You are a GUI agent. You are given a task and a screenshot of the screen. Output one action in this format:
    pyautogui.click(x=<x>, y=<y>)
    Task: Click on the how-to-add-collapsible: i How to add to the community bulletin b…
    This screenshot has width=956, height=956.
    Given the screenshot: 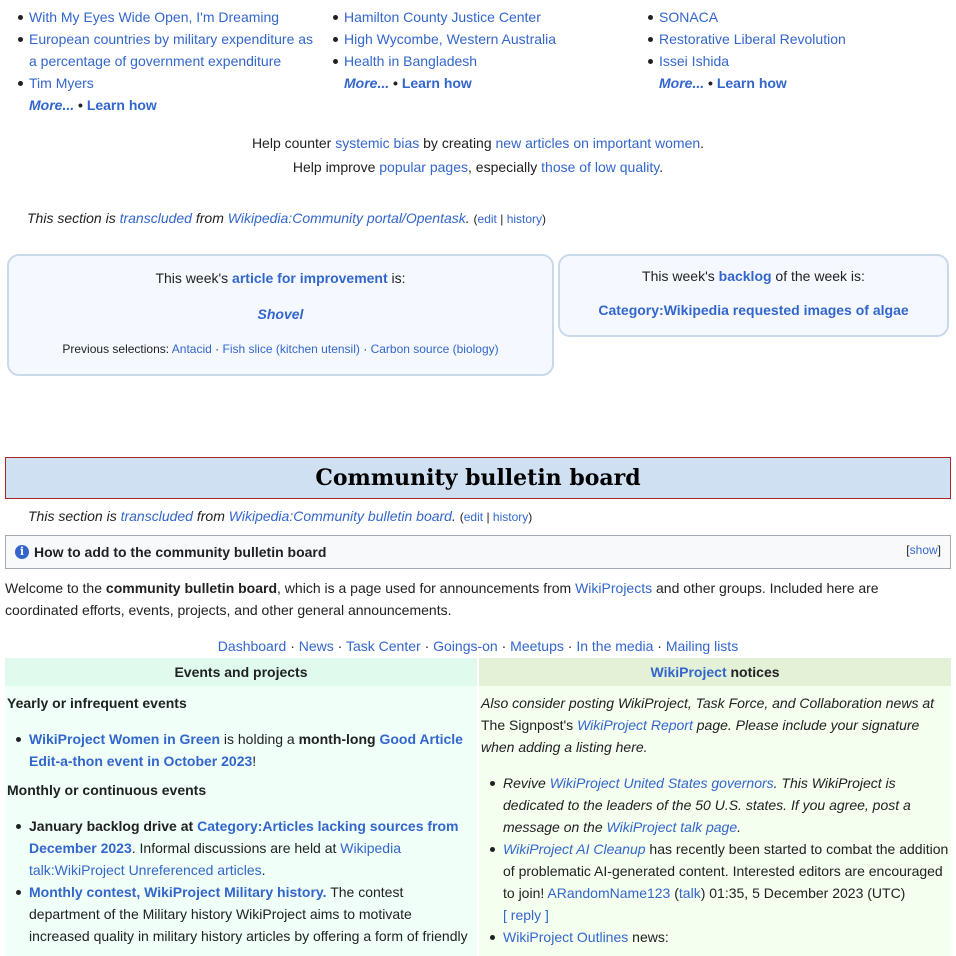 What is the action you would take?
    pyautogui.click(x=478, y=552)
    